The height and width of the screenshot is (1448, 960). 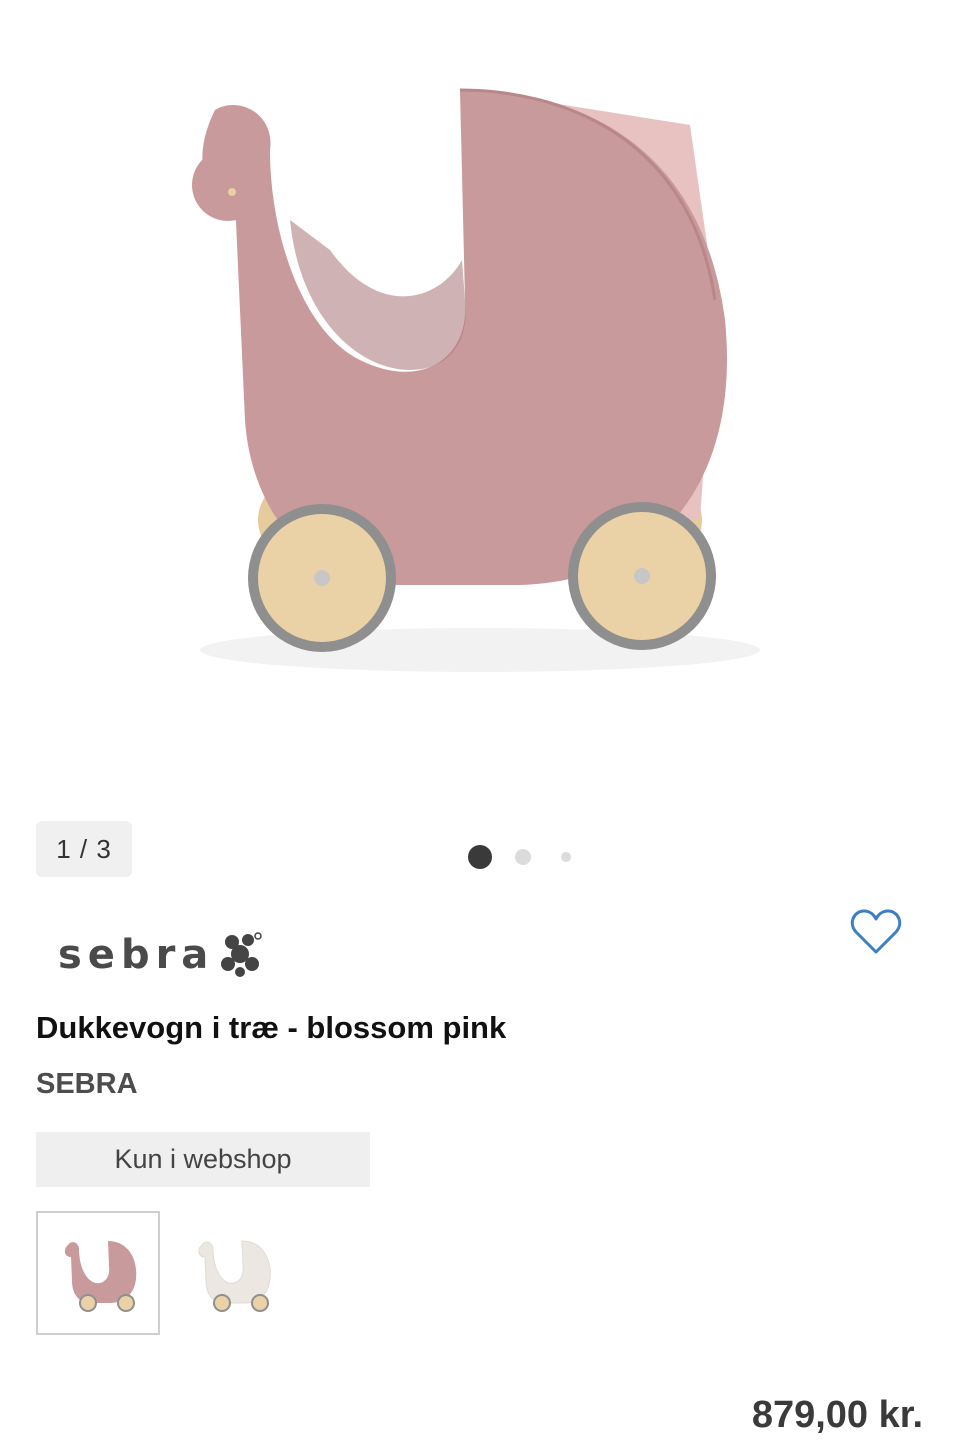 I want to click on white-pram-thumbnail, so click(x=234, y=1276).